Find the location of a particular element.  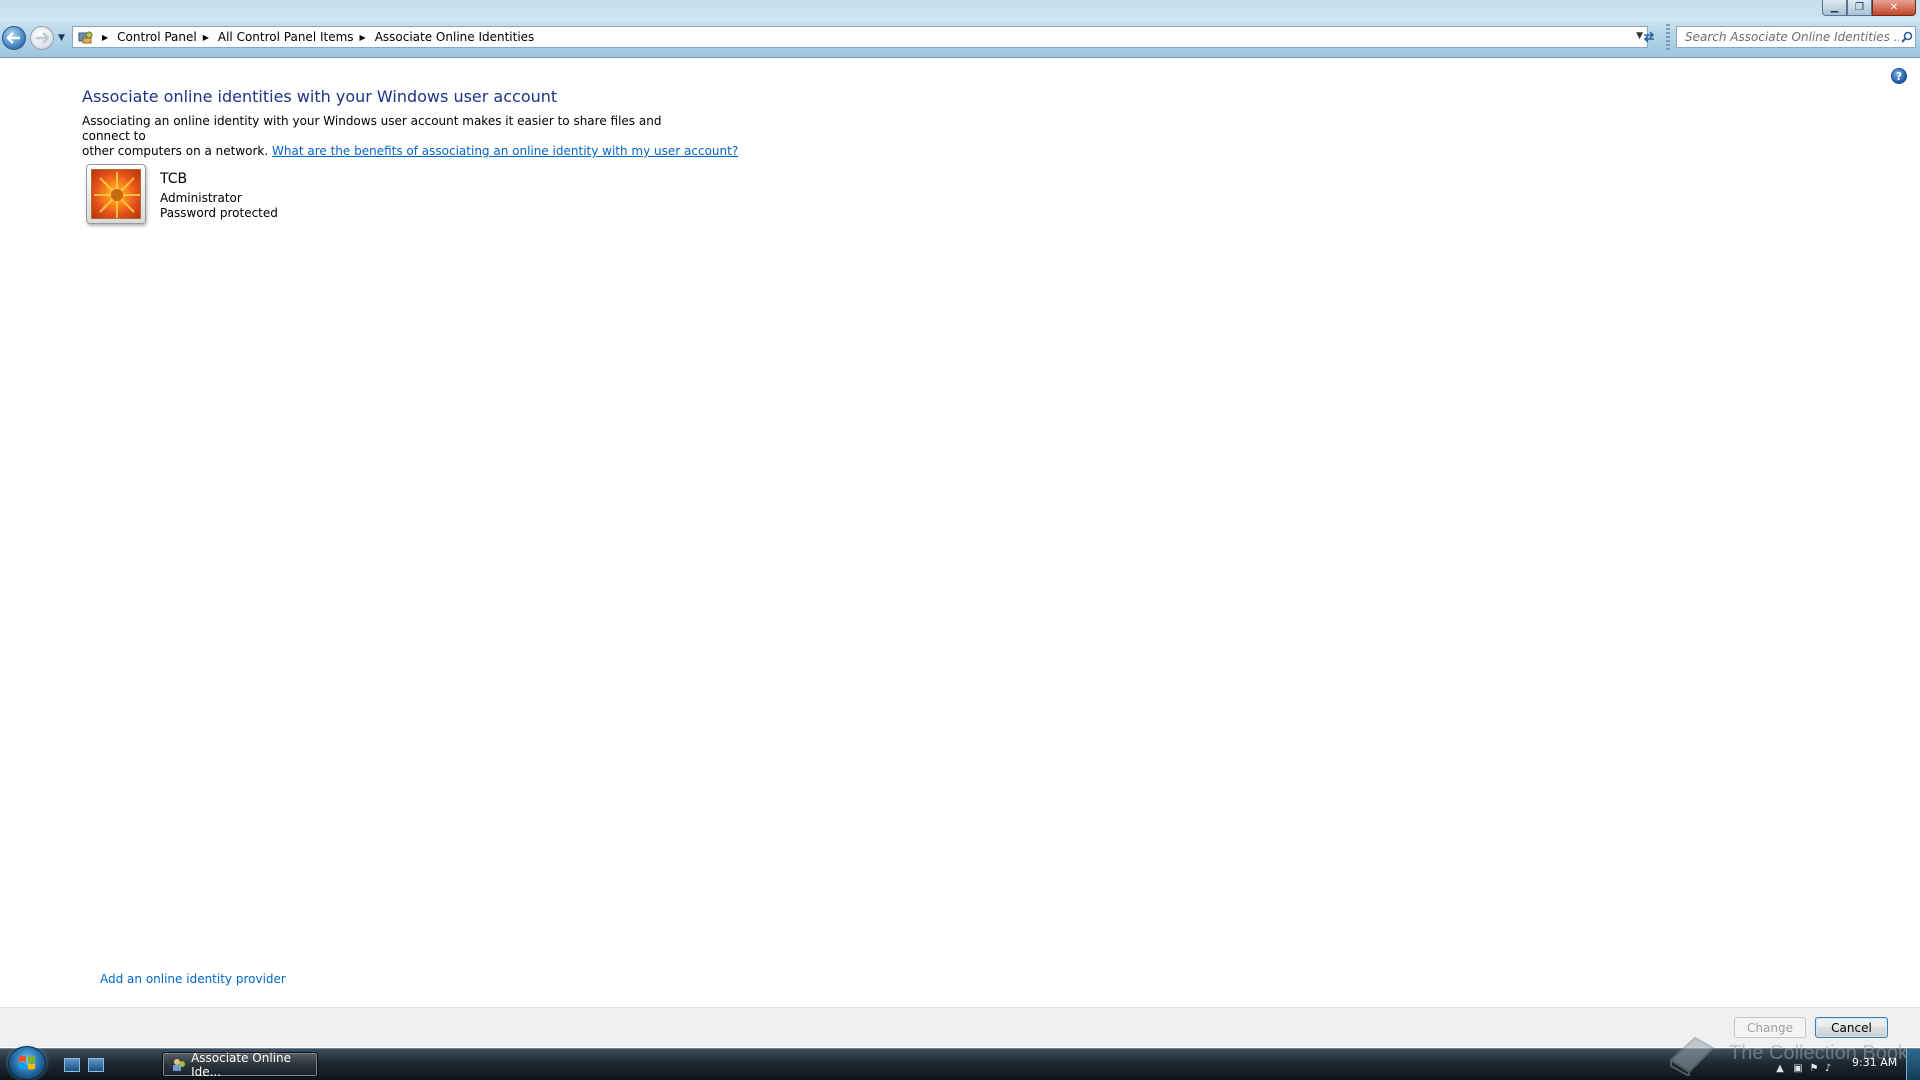

user-account-picture is located at coordinates (116, 194).